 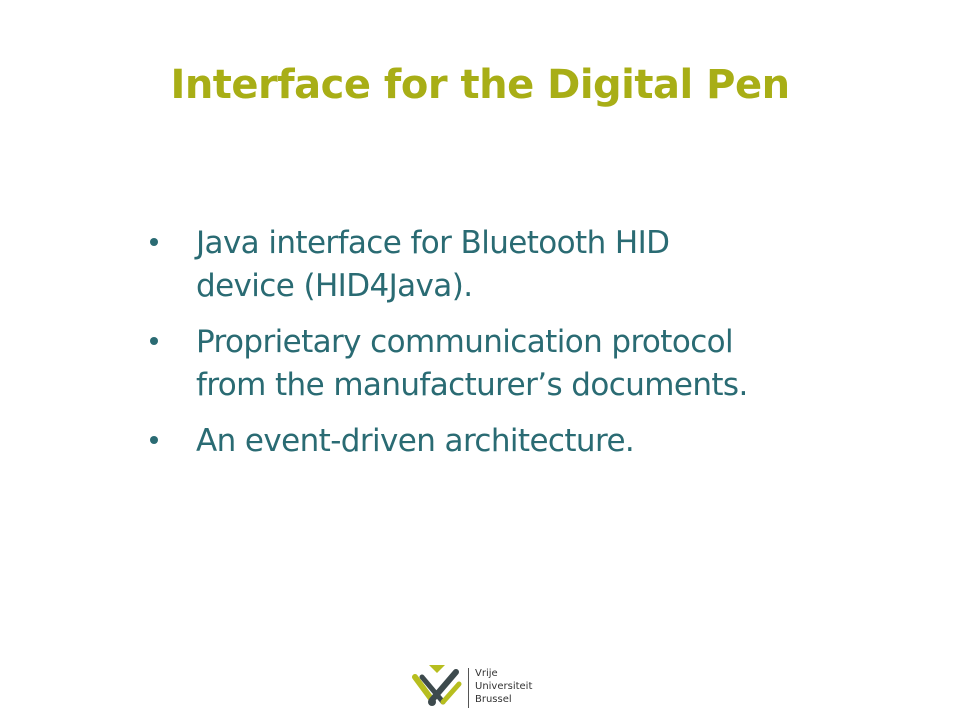 What do you see at coordinates (415, 441) in the screenshot?
I see `bullet-text-line: An event-driven architecture.` at bounding box center [415, 441].